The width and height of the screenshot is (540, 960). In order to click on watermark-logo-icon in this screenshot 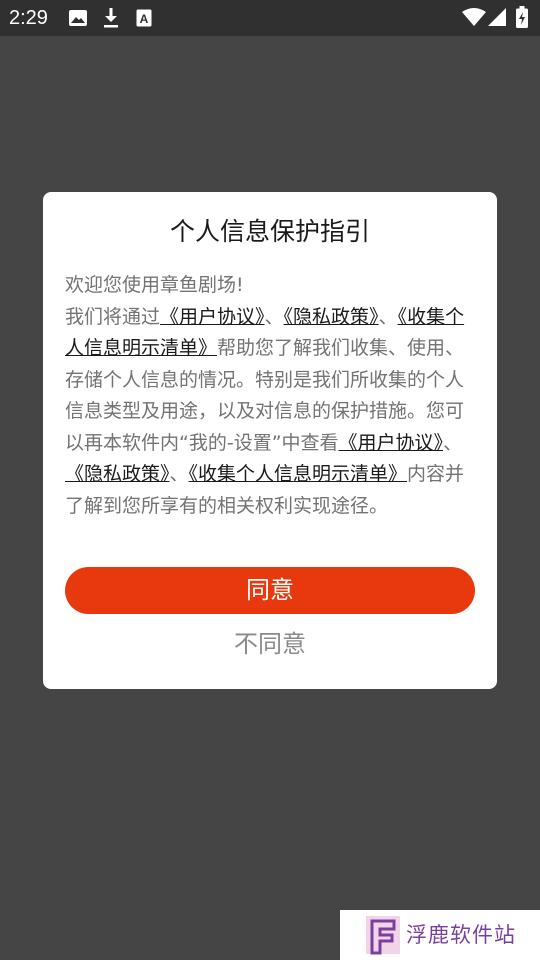, I will do `click(383, 935)`.